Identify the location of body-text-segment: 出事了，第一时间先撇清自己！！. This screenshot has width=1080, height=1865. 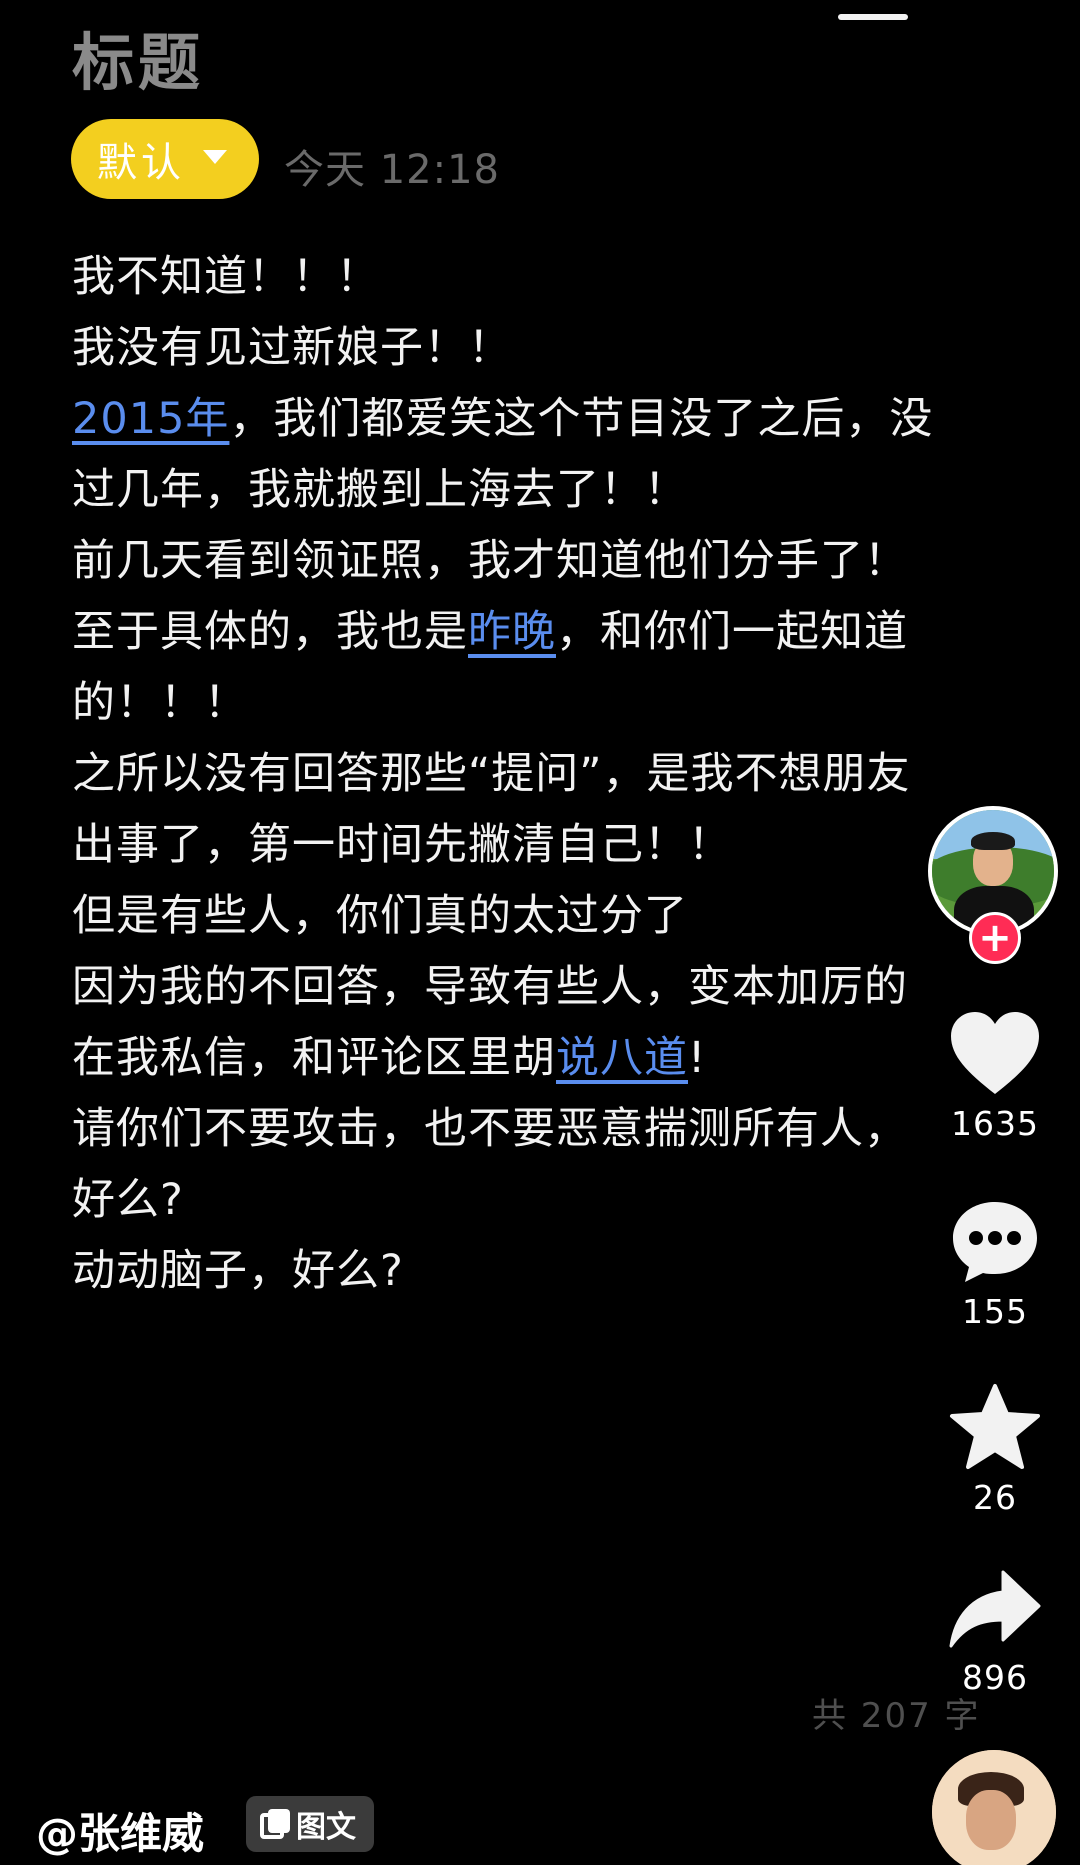
(402, 845).